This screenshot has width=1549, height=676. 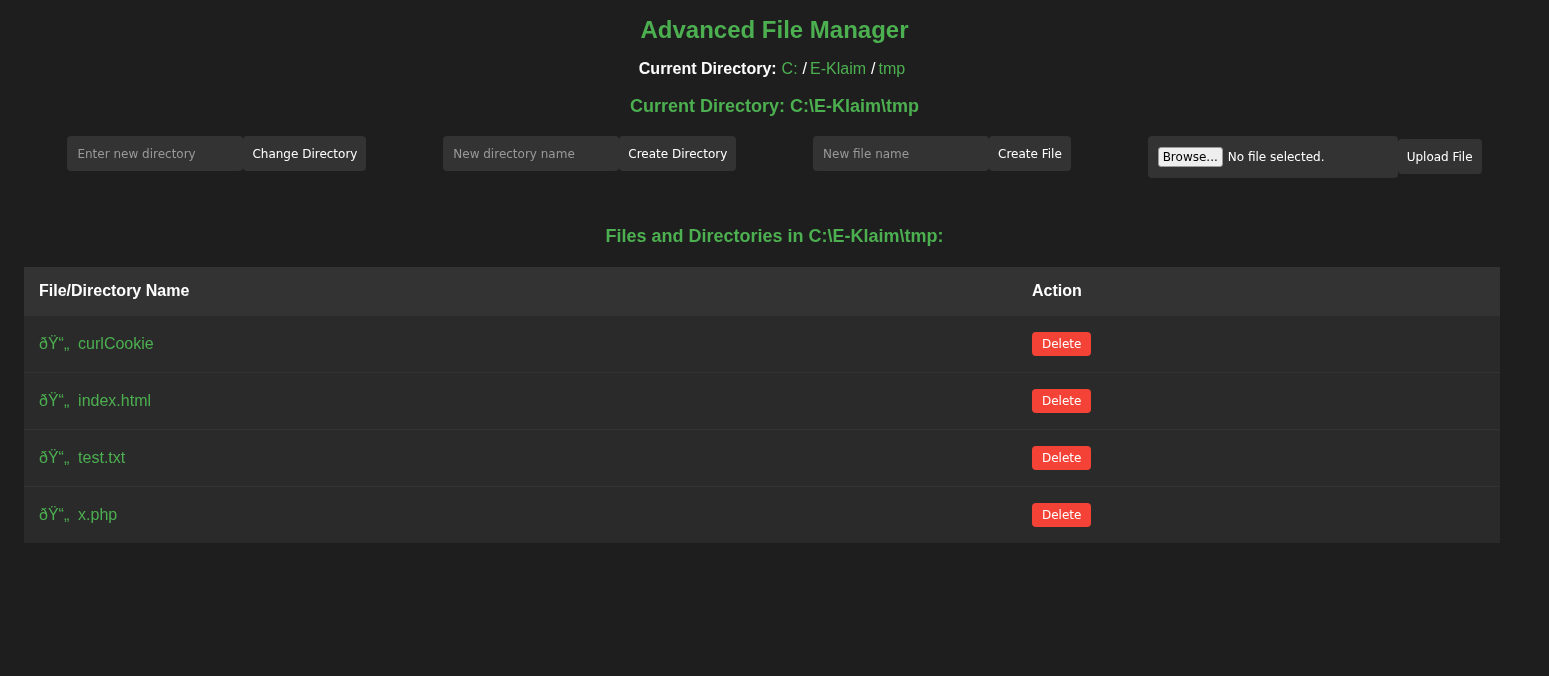 What do you see at coordinates (1030, 153) in the screenshot?
I see `submit-button: Create File` at bounding box center [1030, 153].